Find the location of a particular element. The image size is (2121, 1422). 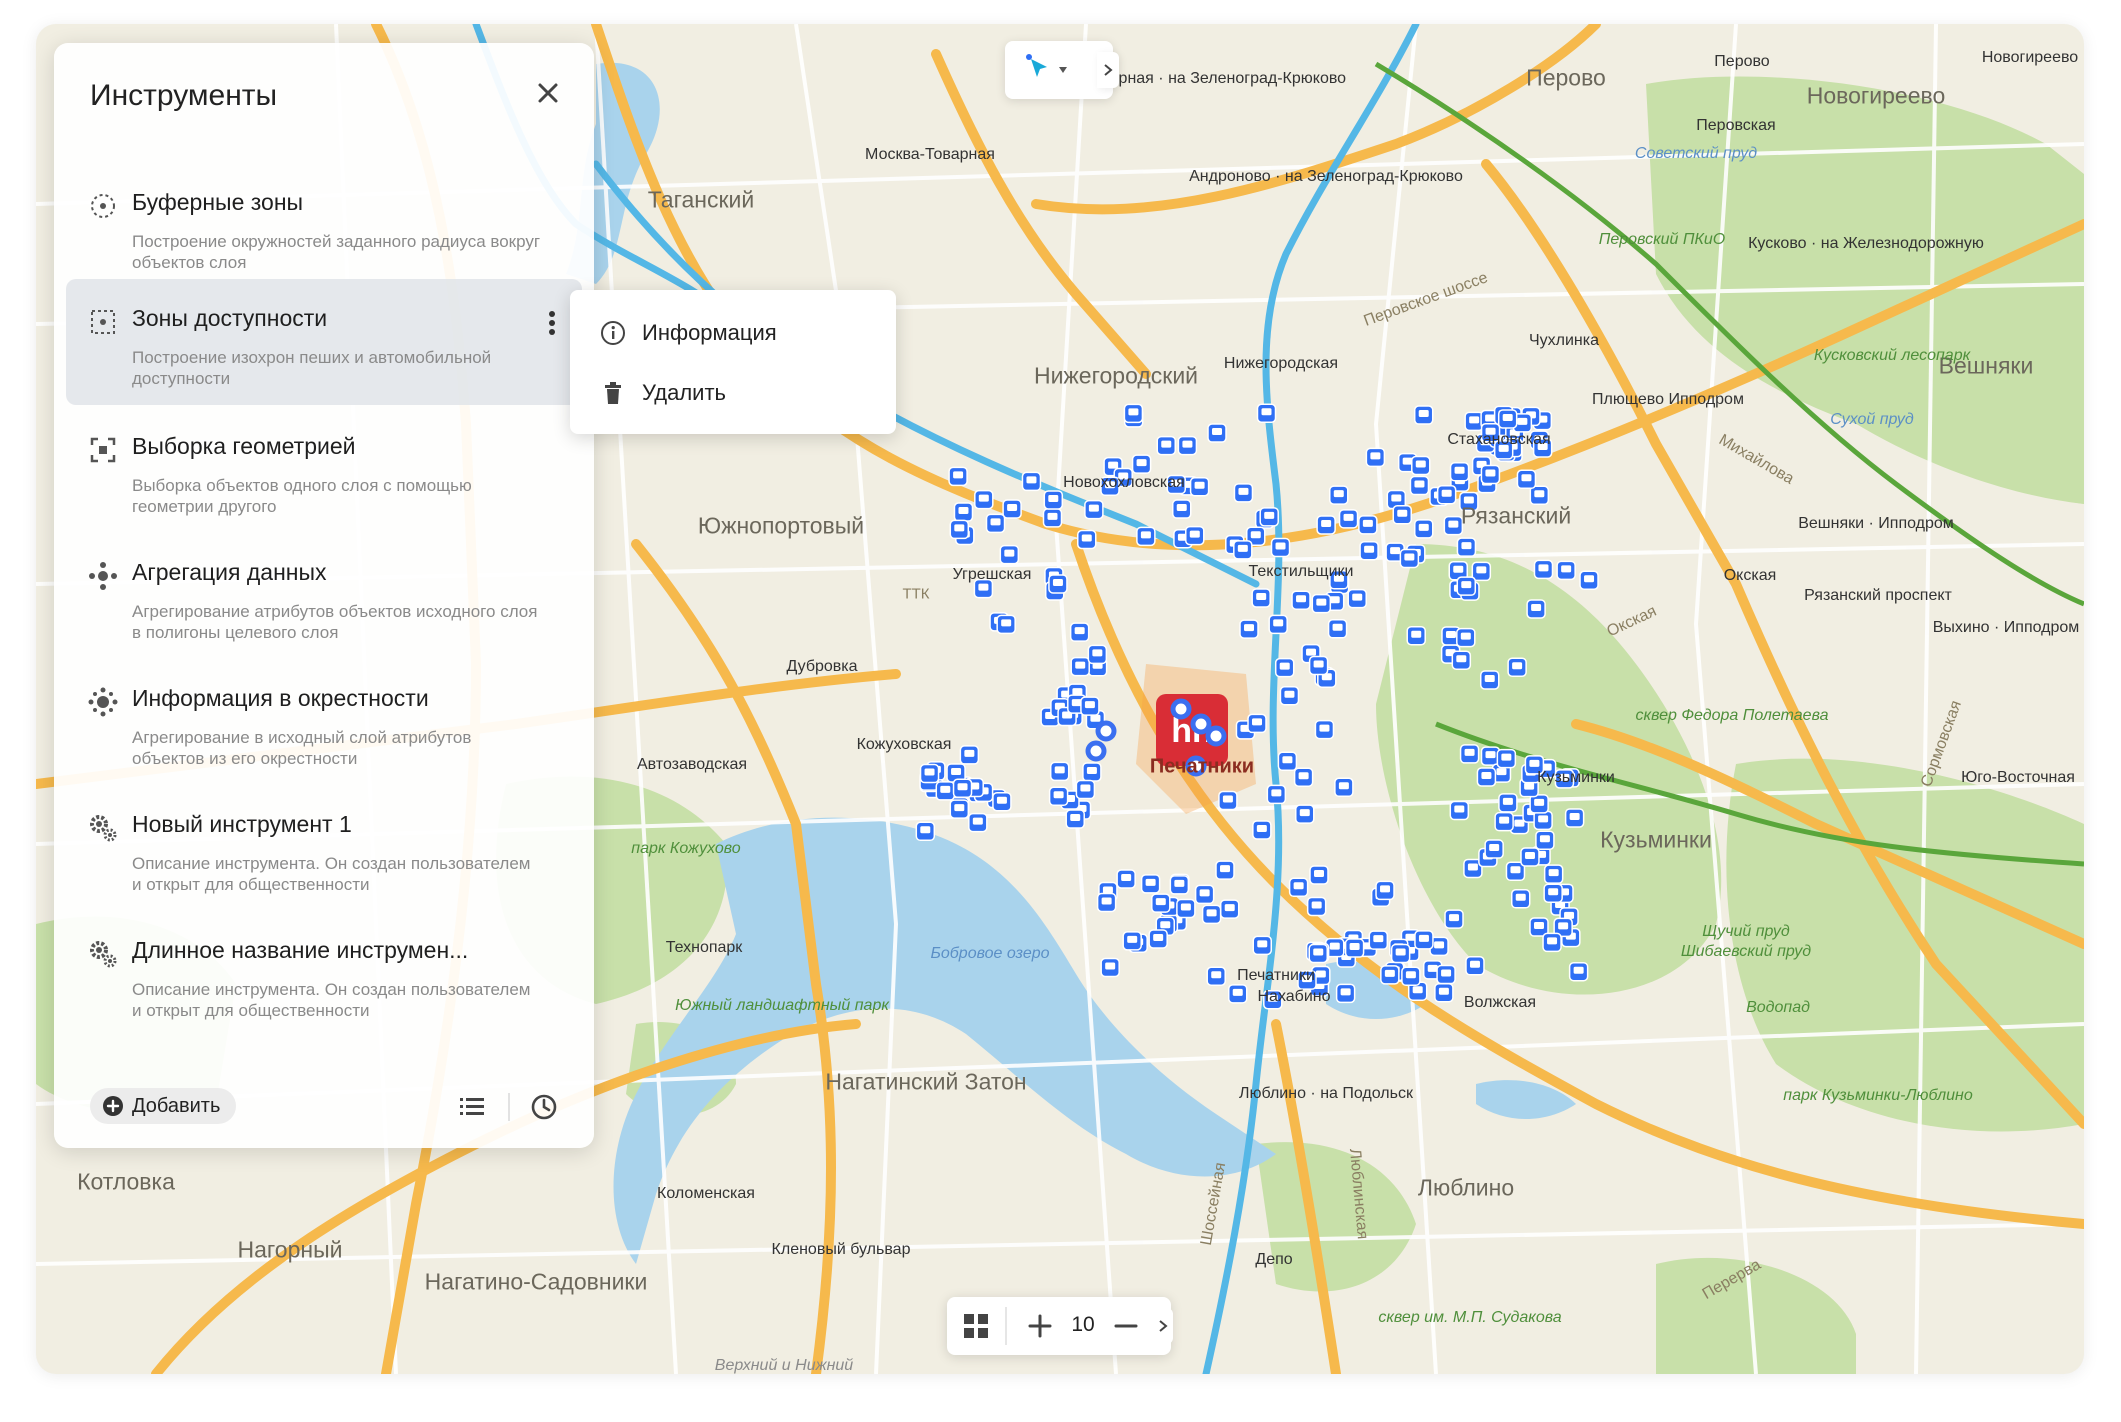

list-view-button is located at coordinates (472, 1107).